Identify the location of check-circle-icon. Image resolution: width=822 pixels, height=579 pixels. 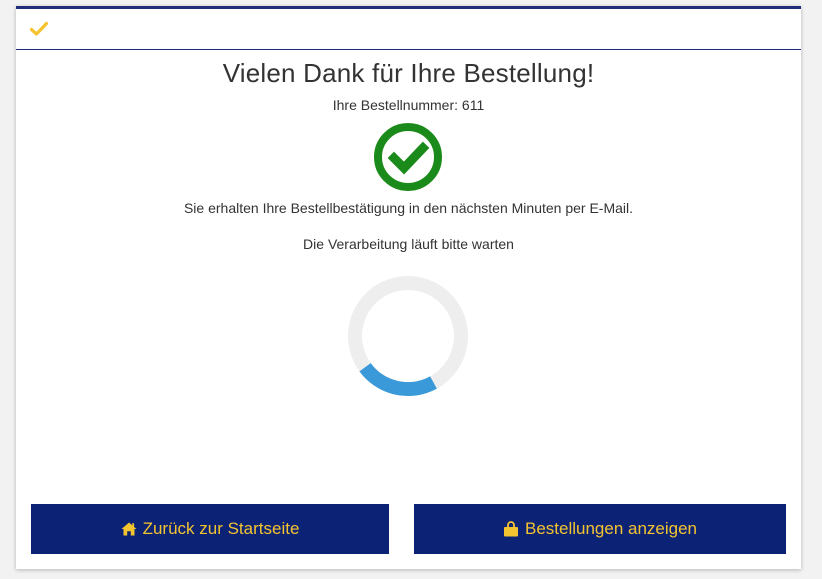
(408, 157).